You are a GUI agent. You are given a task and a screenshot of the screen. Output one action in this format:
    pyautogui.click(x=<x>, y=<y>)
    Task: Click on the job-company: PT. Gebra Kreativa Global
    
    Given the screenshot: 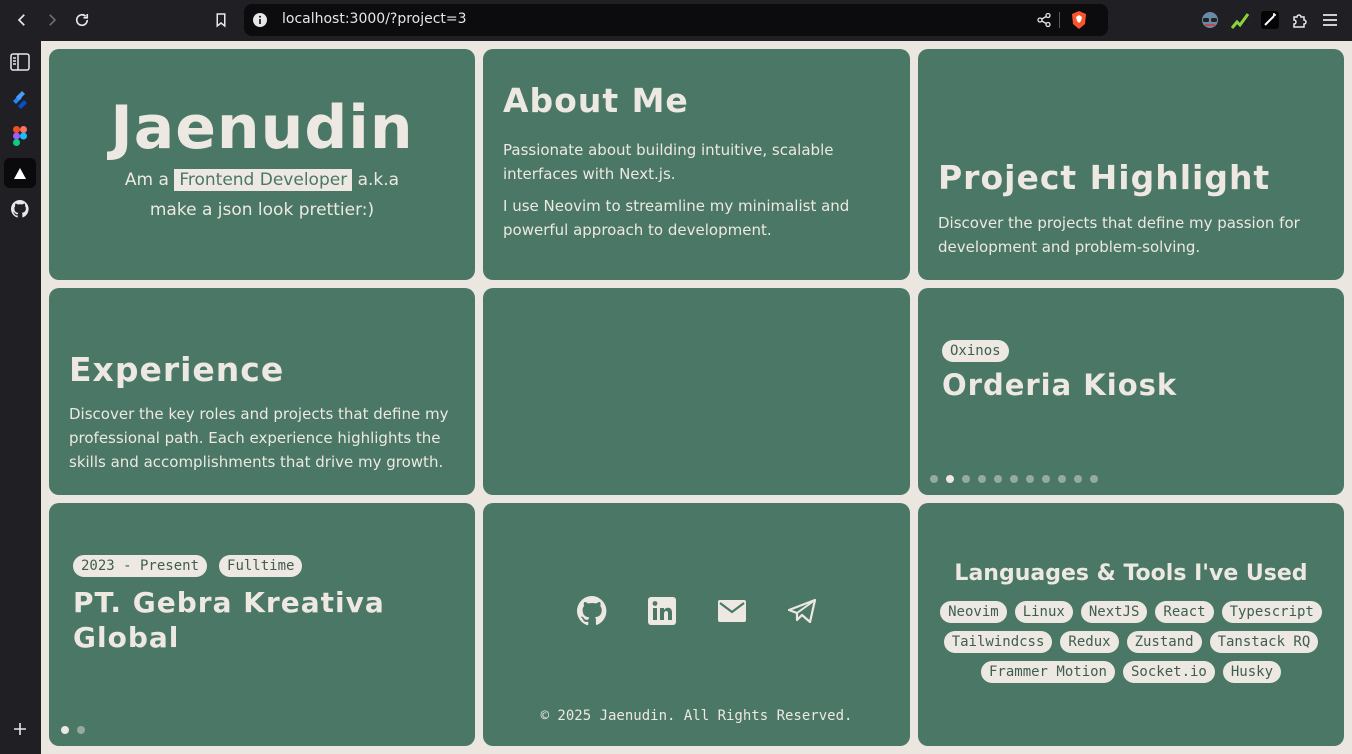 What is the action you would take?
    pyautogui.click(x=229, y=620)
    